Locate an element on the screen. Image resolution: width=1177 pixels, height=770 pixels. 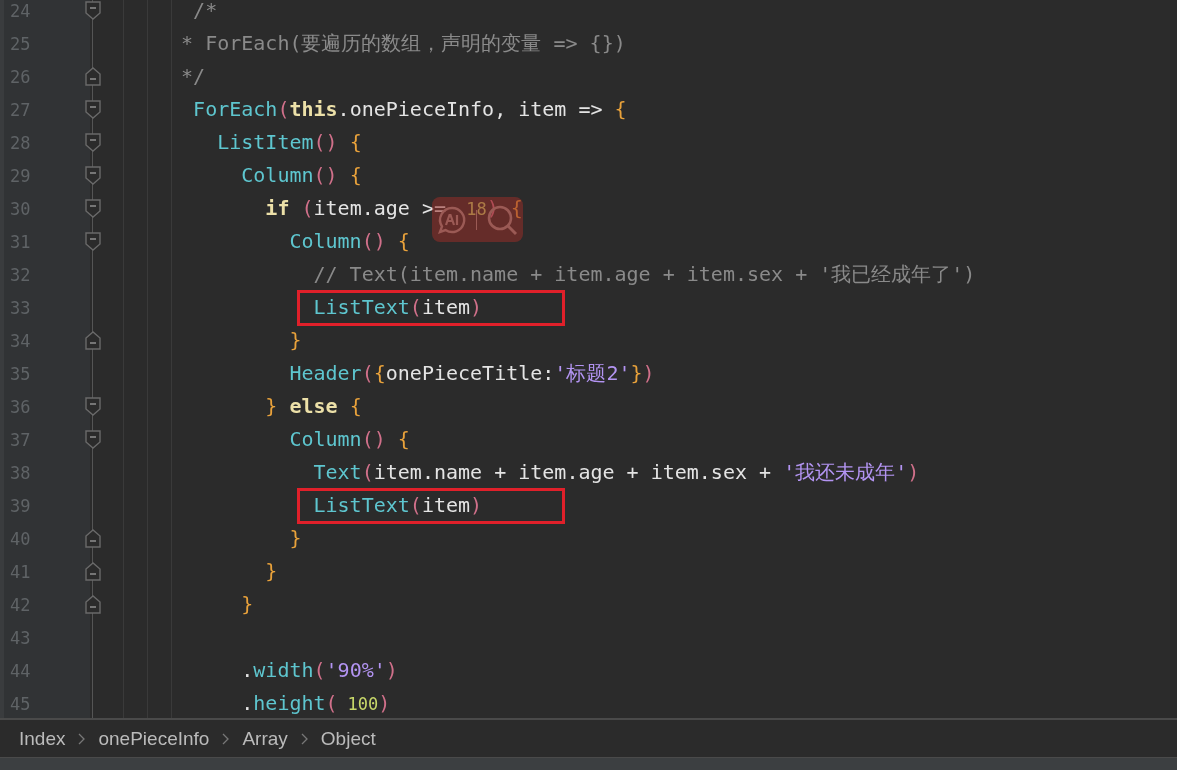
code-comment: // Text(item.name + item.age + item.sex + '我已经成年了') is located at coordinates (644, 274).